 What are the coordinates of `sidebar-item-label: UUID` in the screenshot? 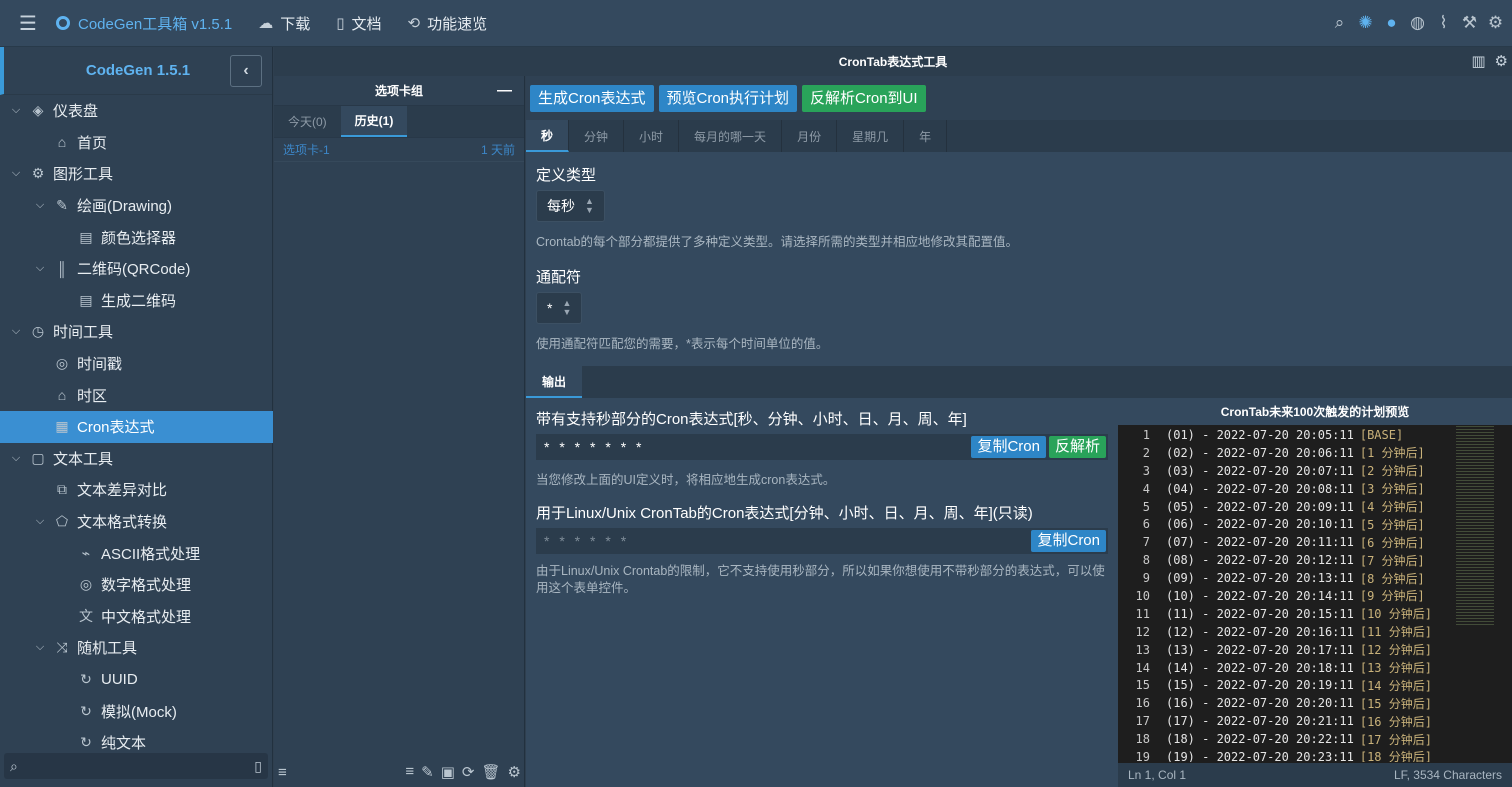 It's located at (119, 679).